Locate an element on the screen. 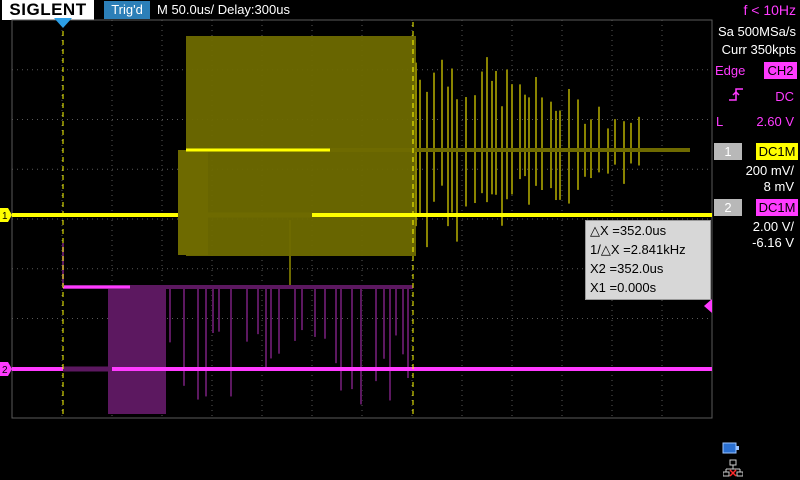 Image resolution: width=800 pixels, height=480 pixels. trigger-type: Edge is located at coordinates (730, 70).